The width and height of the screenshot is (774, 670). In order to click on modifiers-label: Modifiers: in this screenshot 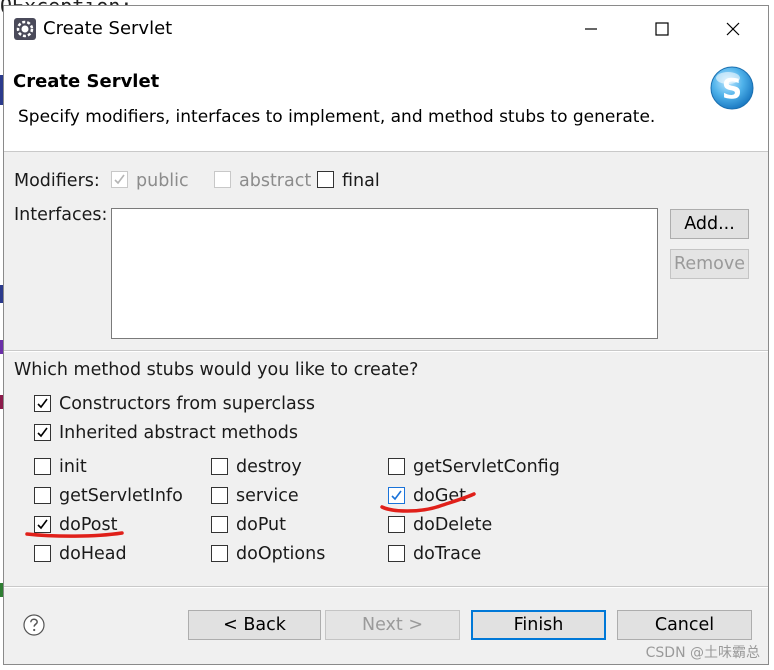, I will do `click(57, 181)`.